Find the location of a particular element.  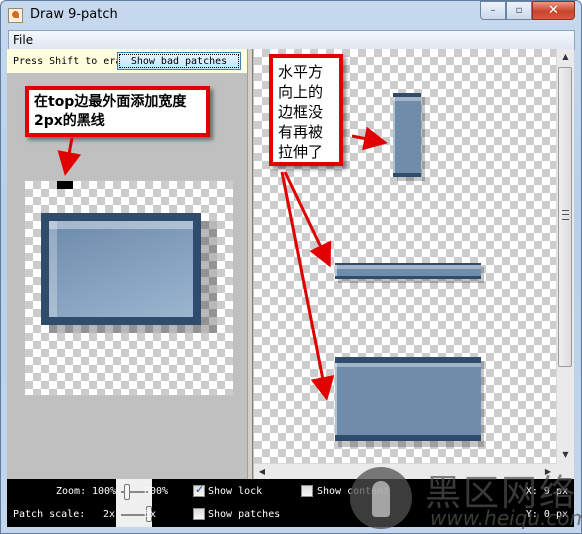

zoom-max-label: 800% is located at coordinates (156, 491).